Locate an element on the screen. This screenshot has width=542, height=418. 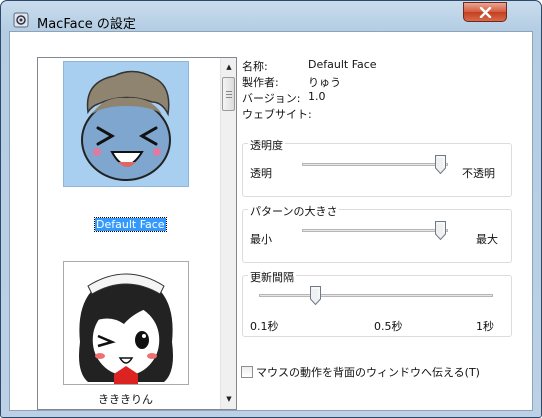
pass-through-option: マウスの動作を背面のウィンドウへ伝える(T) is located at coordinates (360, 372).